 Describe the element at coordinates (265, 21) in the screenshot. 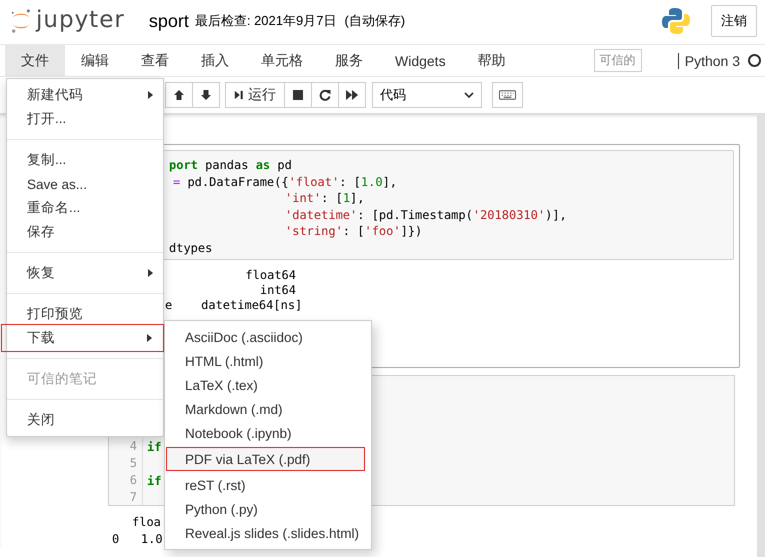

I see `checkpoint-status: 最后检查: 2021年9月7日` at that location.